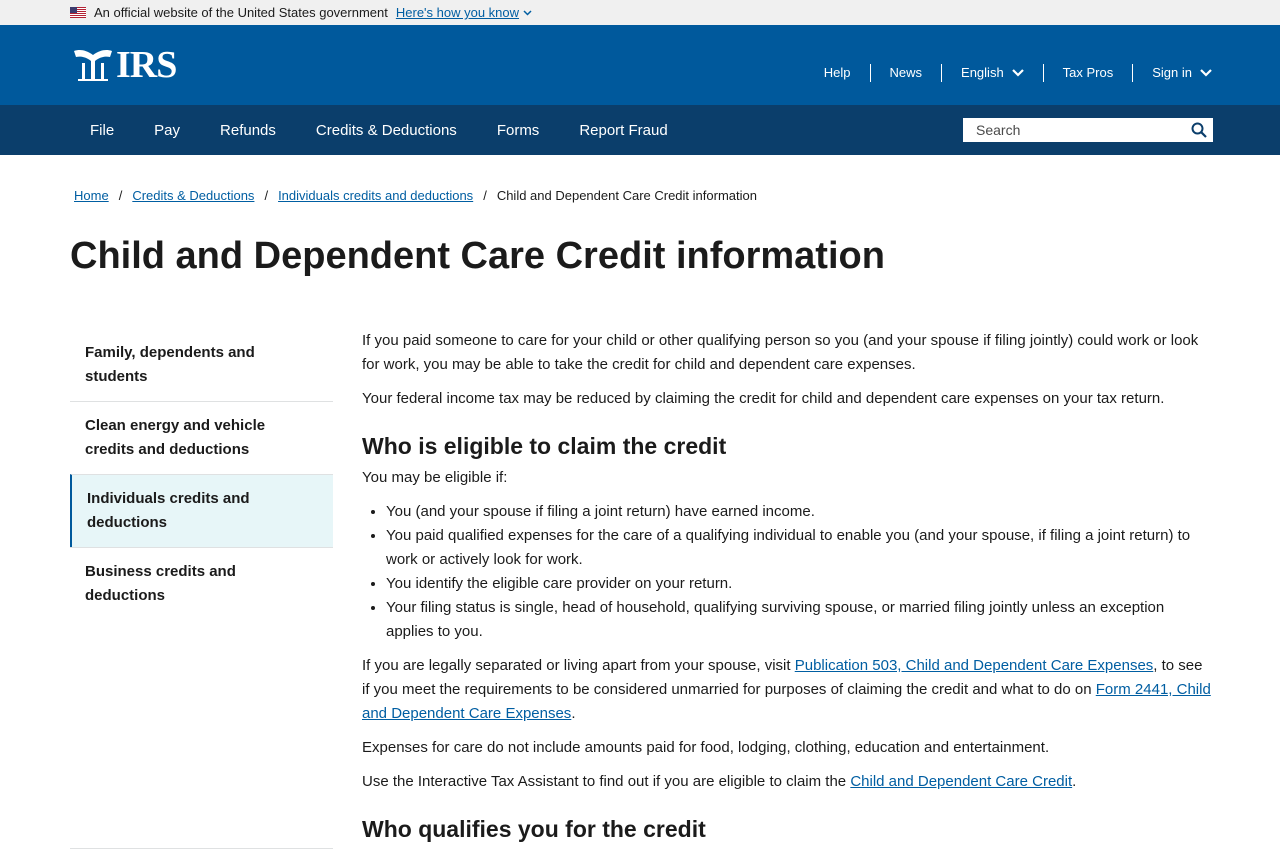 Image resolution: width=1280 pixels, height=860 pixels. I want to click on util-news-label: News, so click(906, 72).